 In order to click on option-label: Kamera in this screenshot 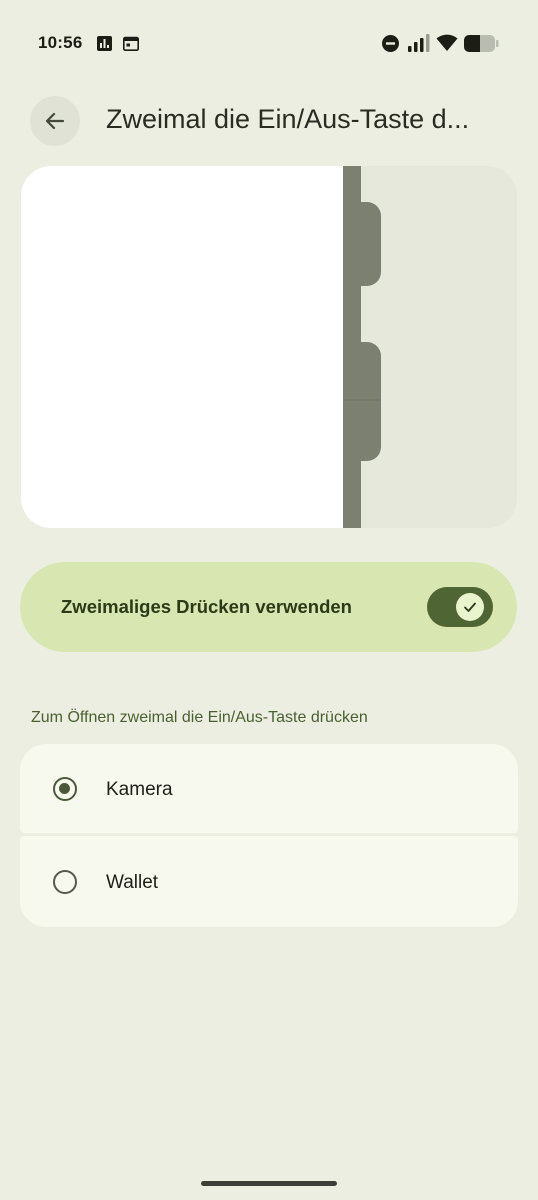, I will do `click(139, 789)`.